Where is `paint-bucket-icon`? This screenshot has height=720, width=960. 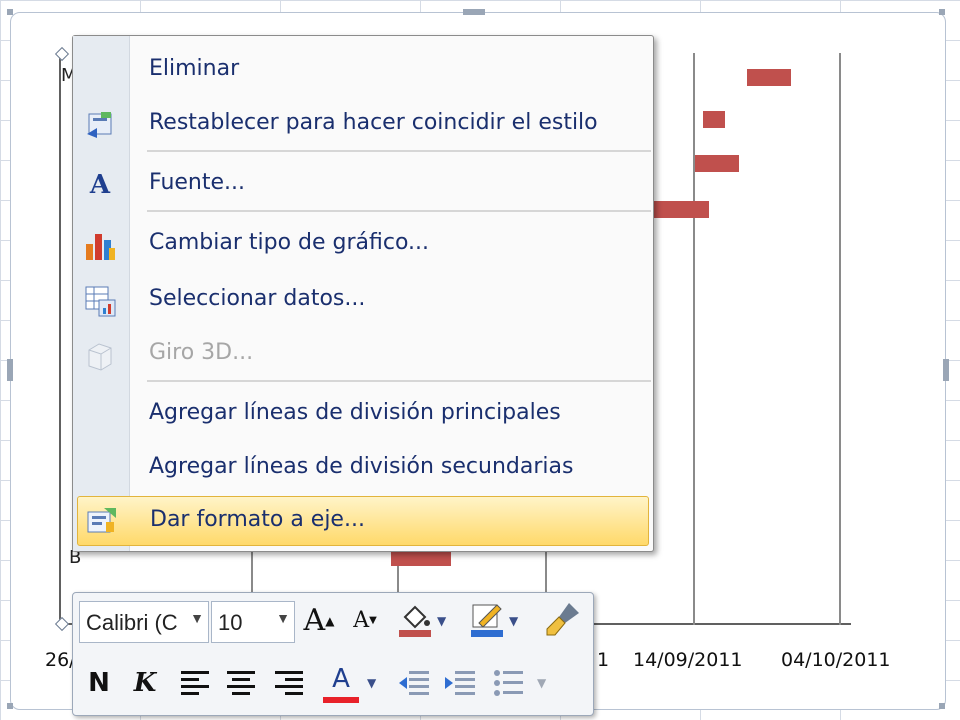 paint-bucket-icon is located at coordinates (415, 621).